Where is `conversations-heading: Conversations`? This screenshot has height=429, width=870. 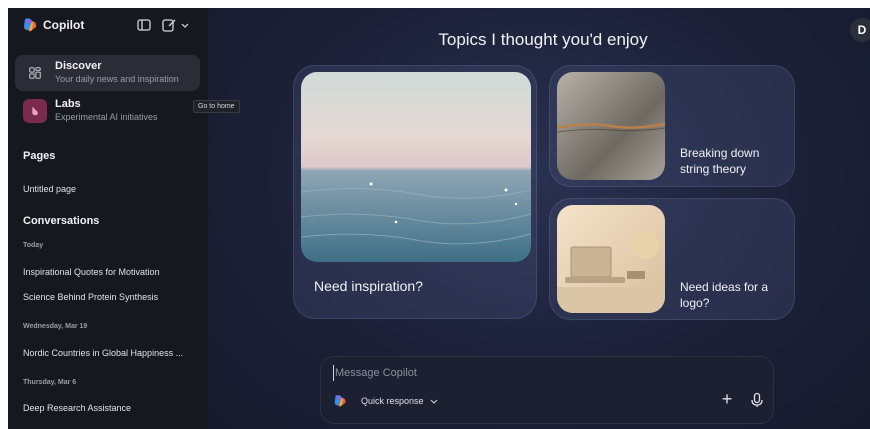
conversations-heading: Conversations is located at coordinates (61, 221).